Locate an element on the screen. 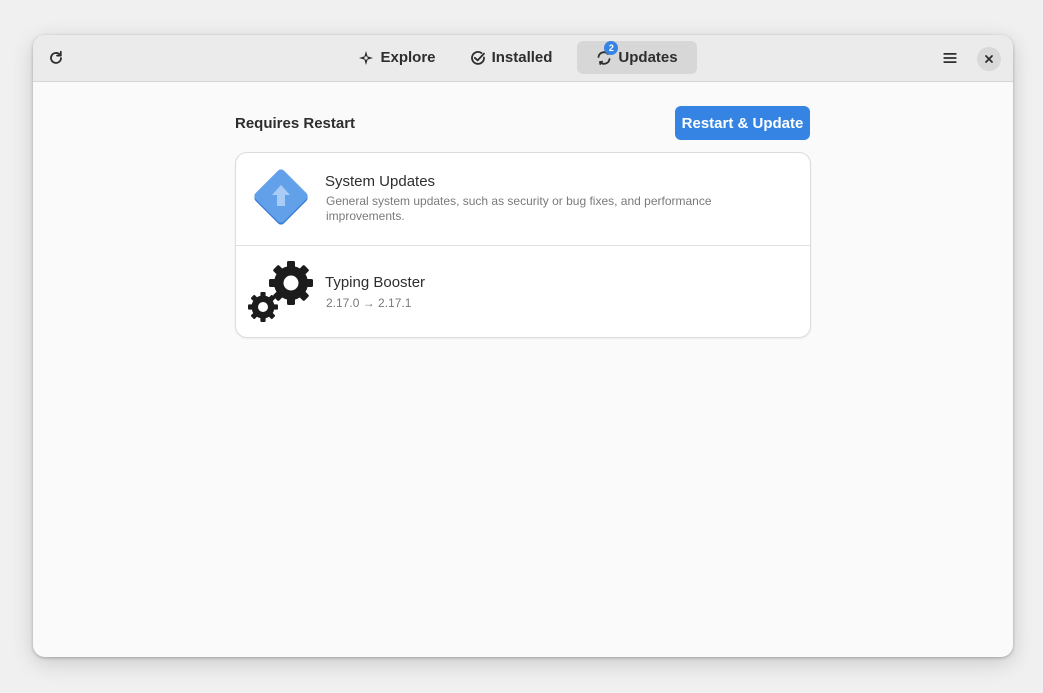 This screenshot has width=1043, height=693. tab-updates-label: Updates is located at coordinates (648, 57).